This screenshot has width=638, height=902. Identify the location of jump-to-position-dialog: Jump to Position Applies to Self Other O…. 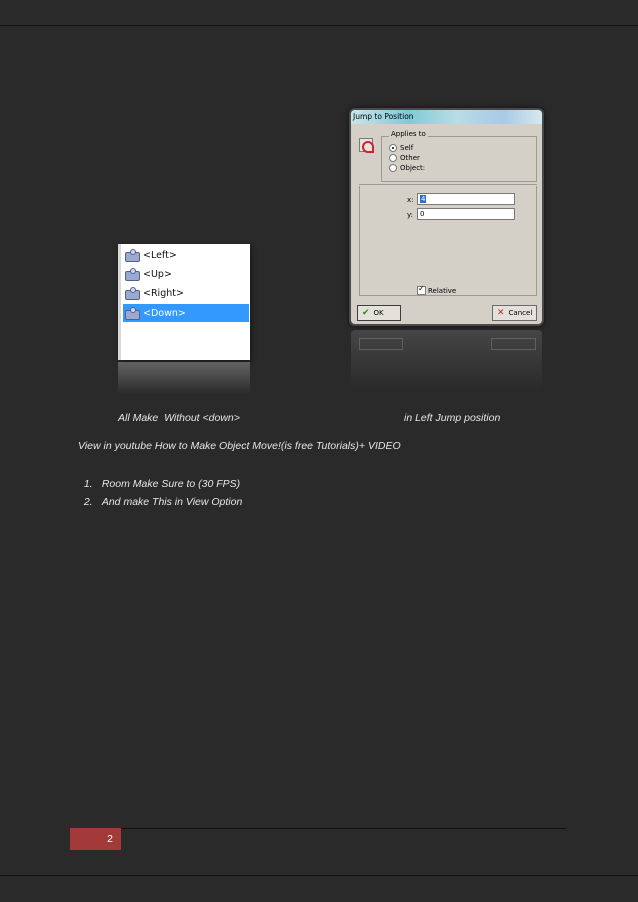
(446, 217).